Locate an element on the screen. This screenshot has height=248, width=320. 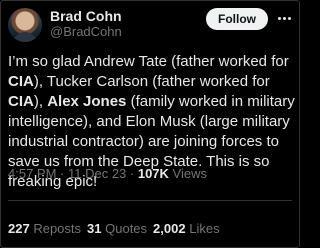
views-count: 107K is located at coordinates (153, 173).